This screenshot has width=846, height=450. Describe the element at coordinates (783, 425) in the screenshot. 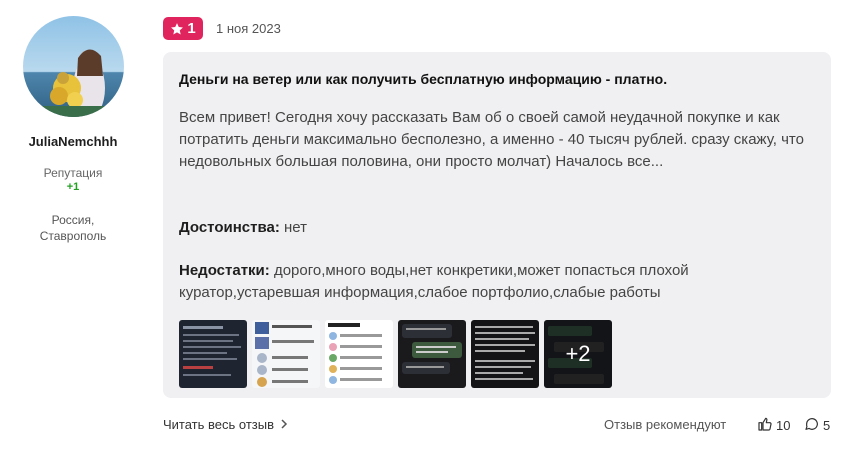

I see `likes-count: 10` at that location.